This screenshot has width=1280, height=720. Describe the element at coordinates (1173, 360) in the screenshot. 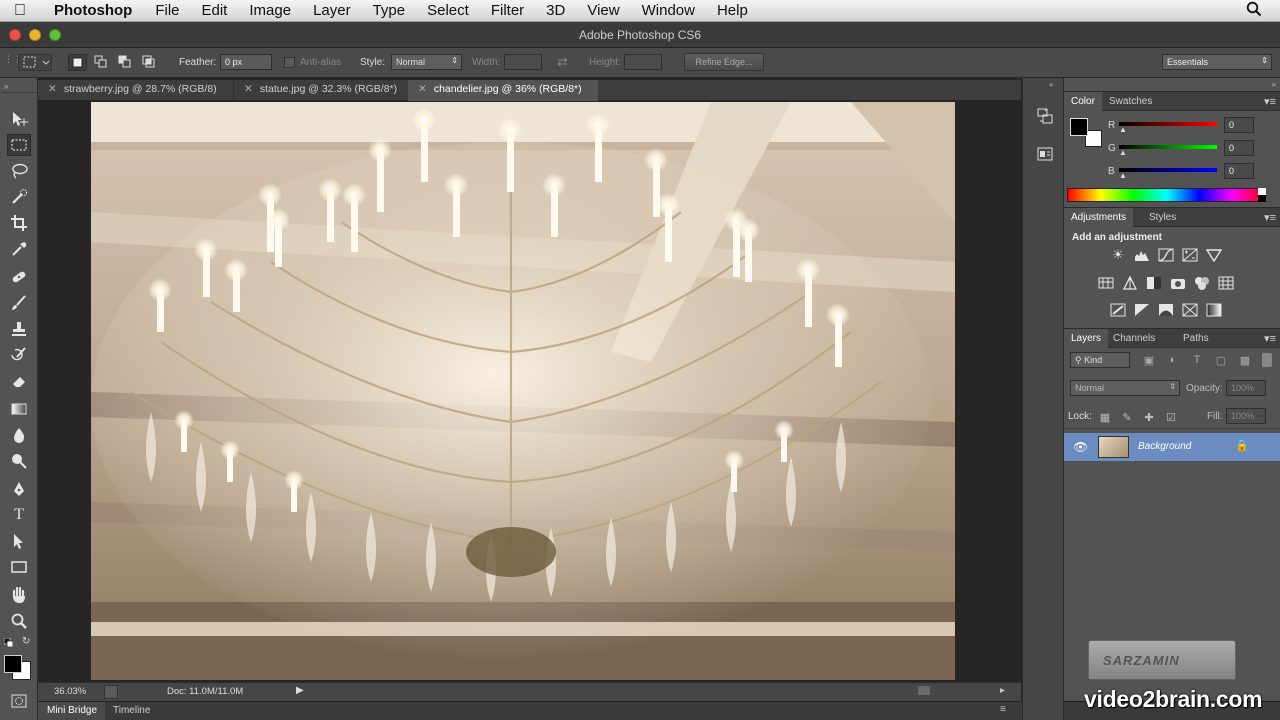

I see `filter-adjustment-layers-icon: ◐` at that location.